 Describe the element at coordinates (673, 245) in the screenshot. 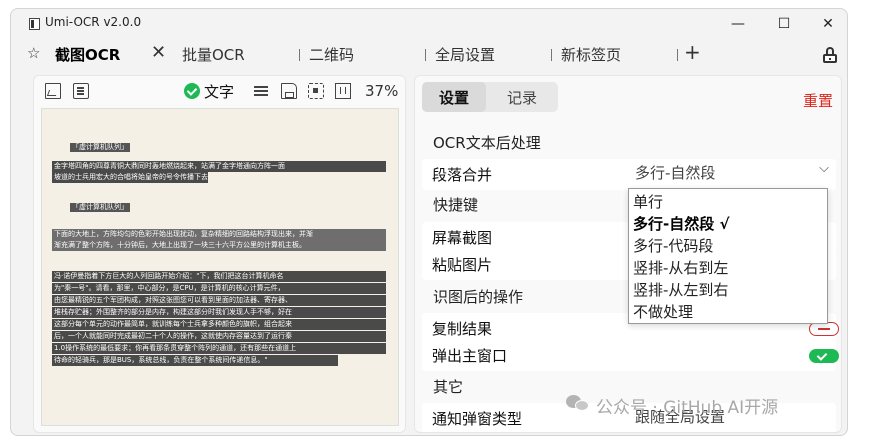

I see `dropdown-option: 多行-代码段` at that location.